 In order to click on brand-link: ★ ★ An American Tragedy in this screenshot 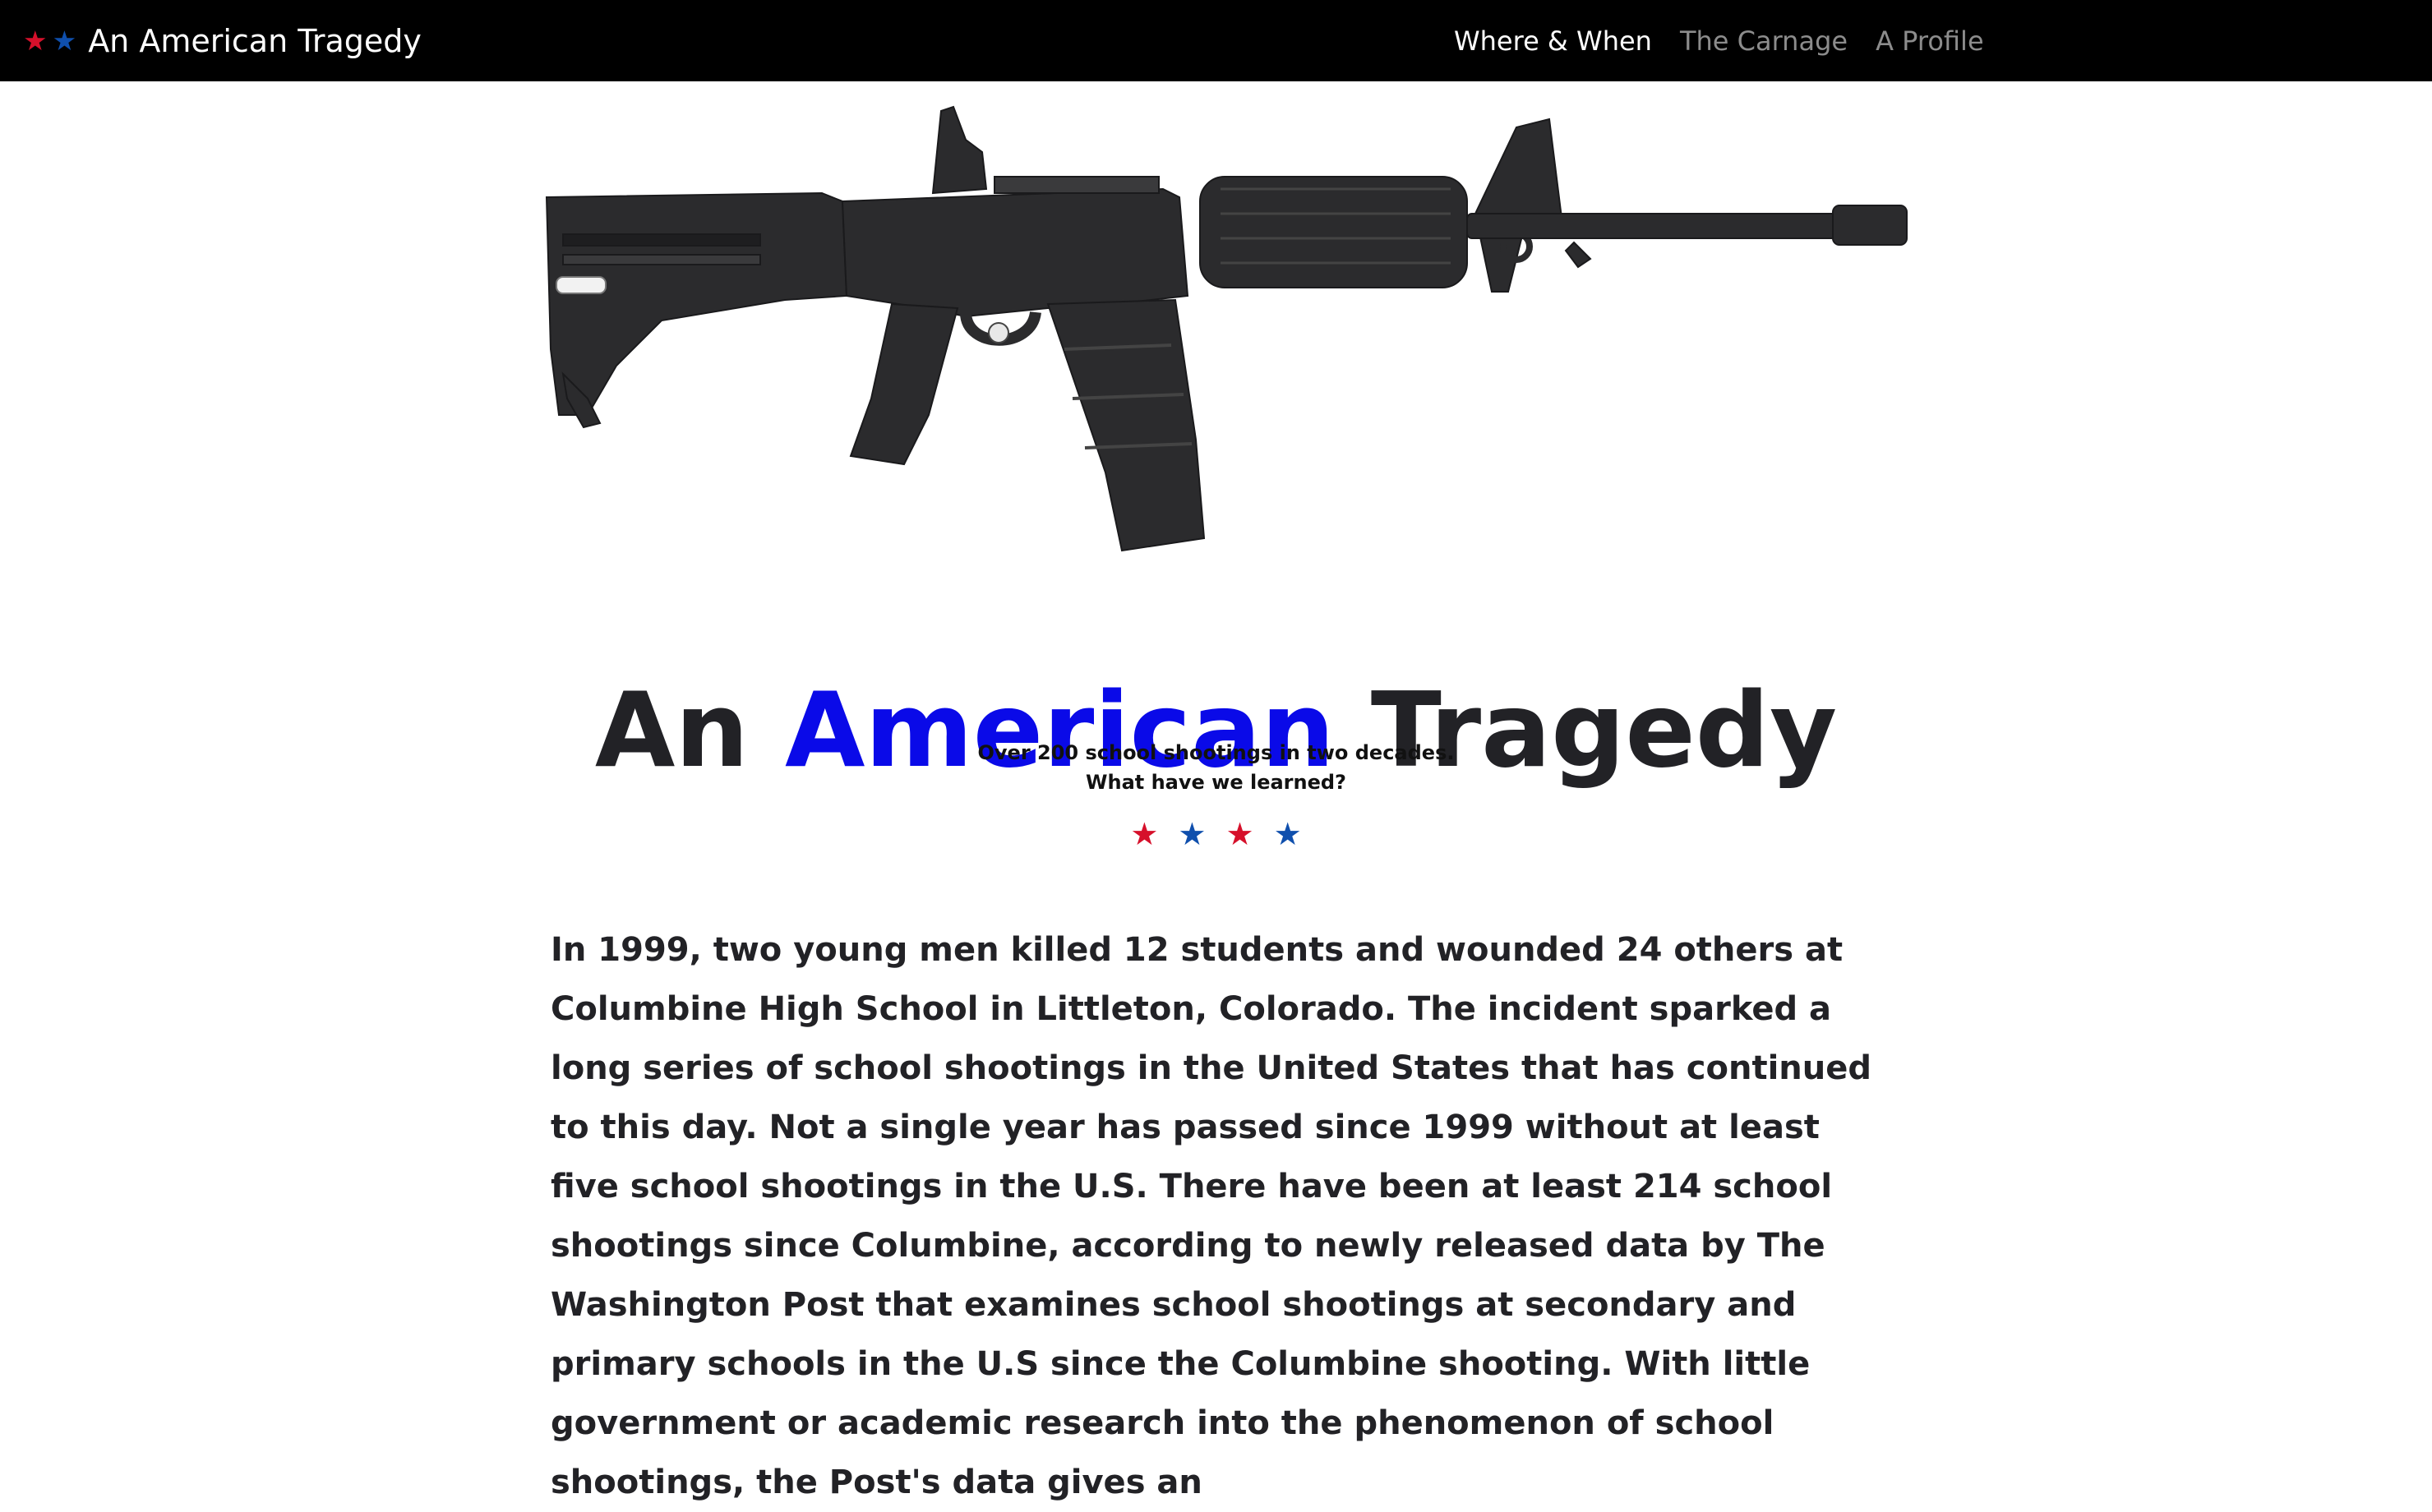, I will do `click(222, 40)`.